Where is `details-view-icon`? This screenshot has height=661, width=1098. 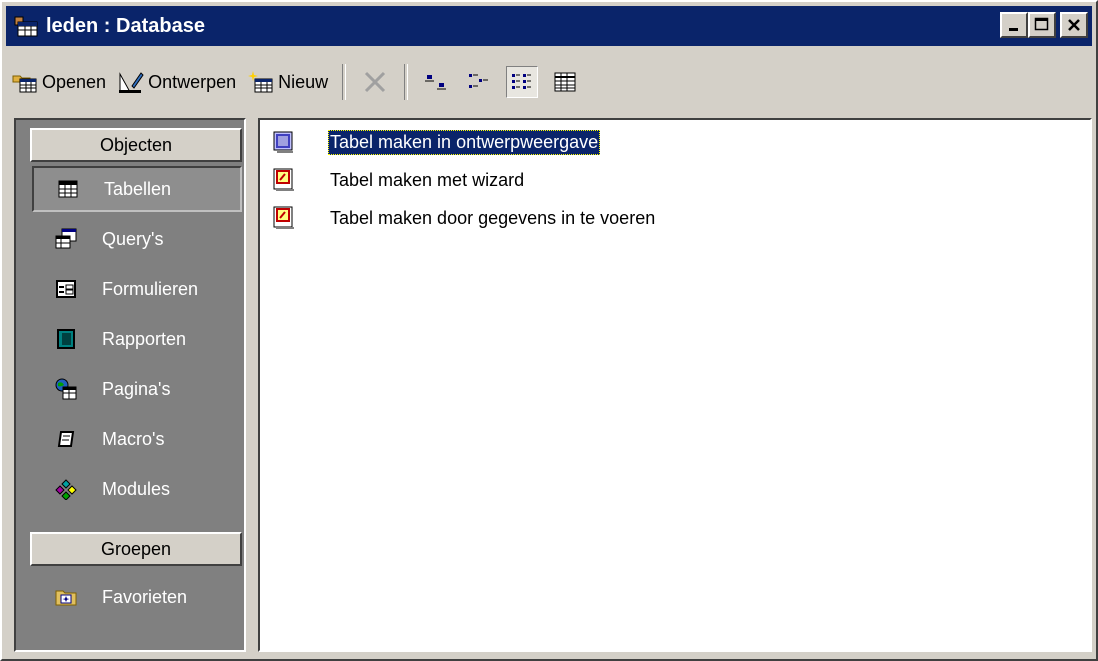
details-view-icon is located at coordinates (565, 82).